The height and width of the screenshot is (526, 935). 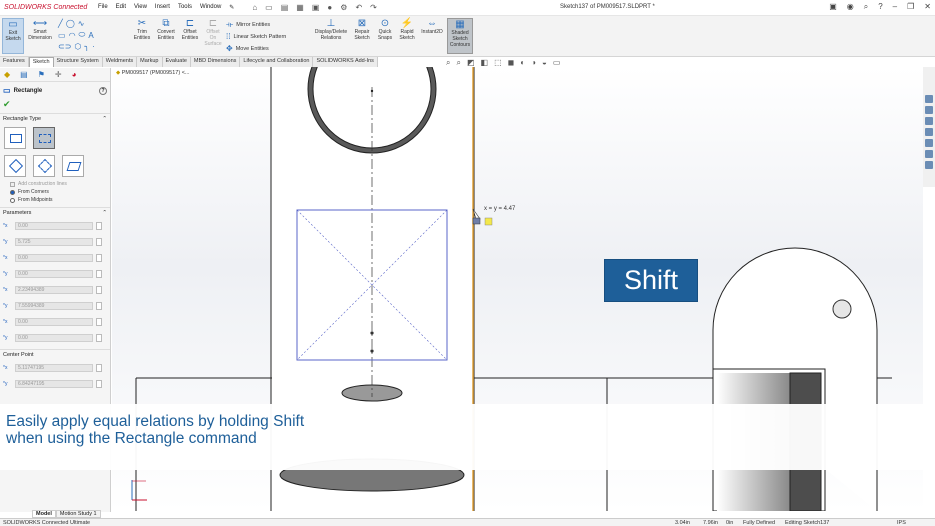 I want to click on from-midpoints-radio: From Midpoints, so click(x=55, y=200).